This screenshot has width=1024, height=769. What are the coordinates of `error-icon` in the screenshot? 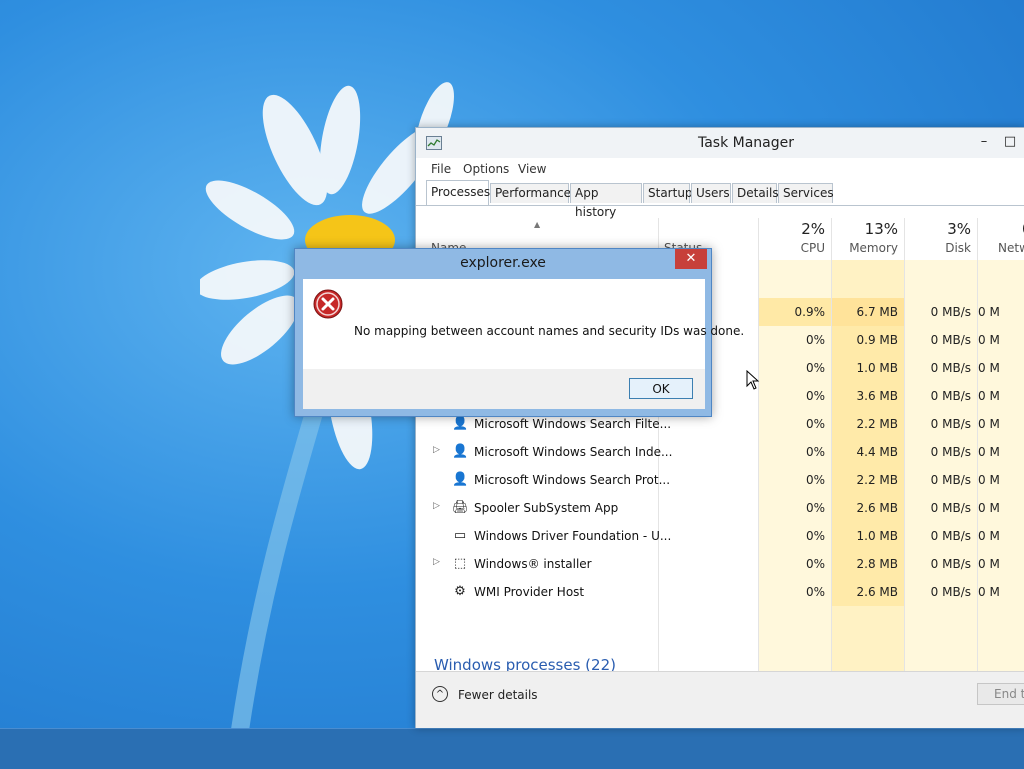 It's located at (328, 304).